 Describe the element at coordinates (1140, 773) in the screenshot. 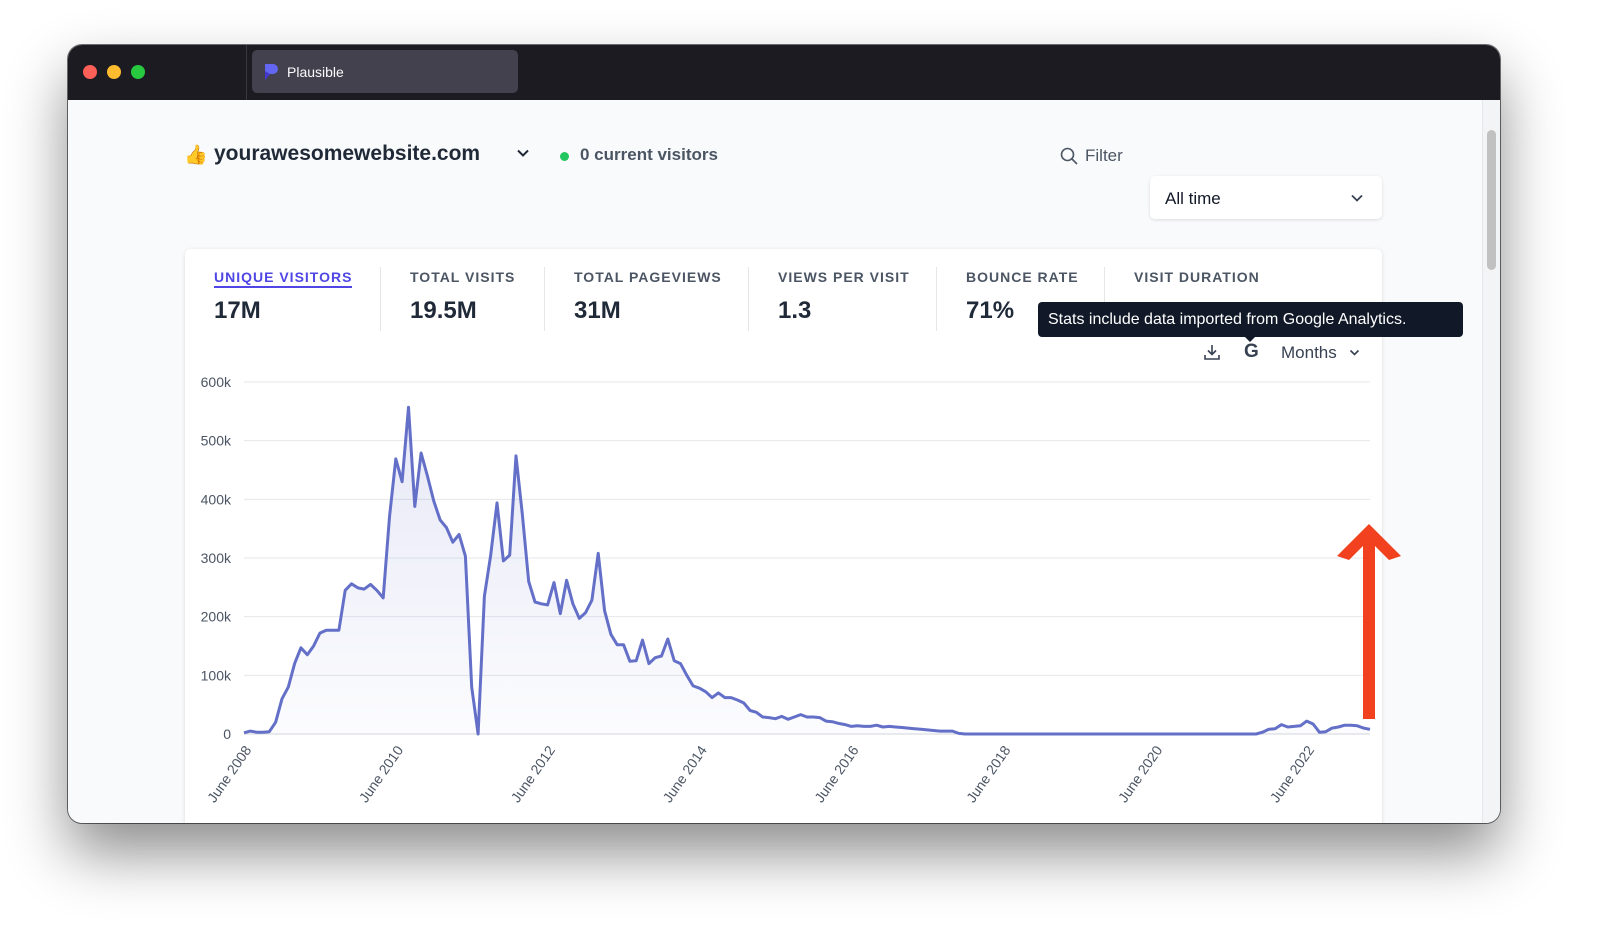

I see `x-tick-label: June 2020` at that location.